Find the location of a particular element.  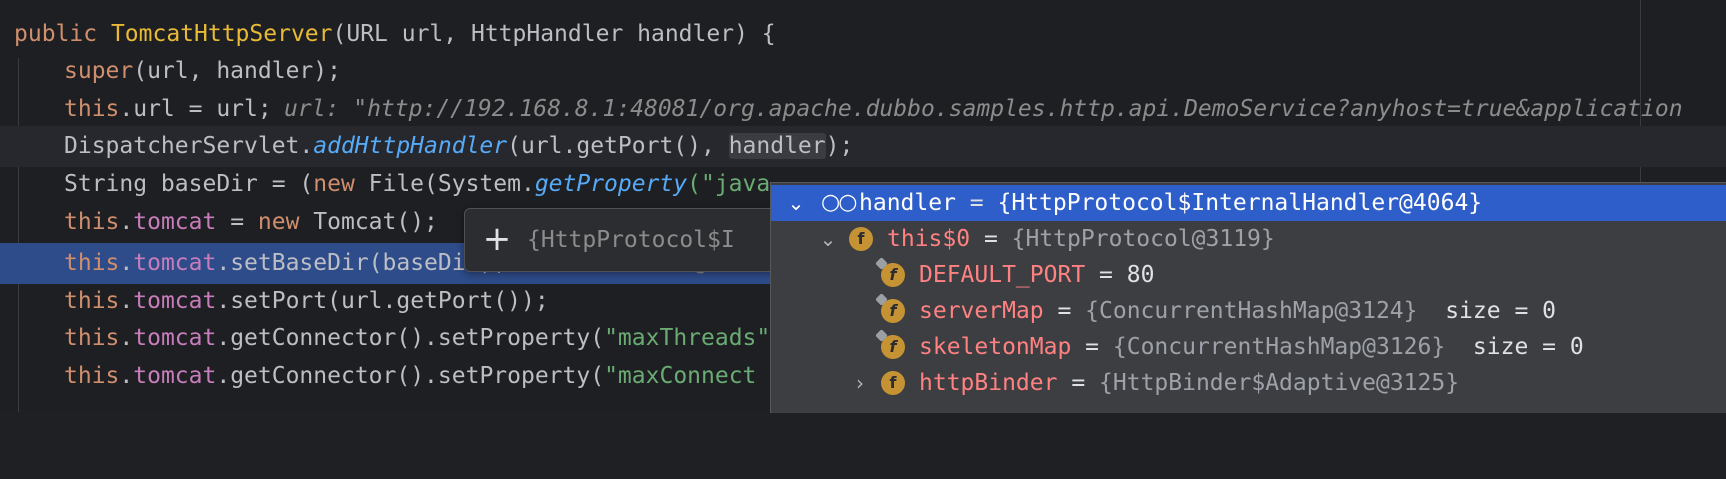

code-token: super is located at coordinates (99, 71).